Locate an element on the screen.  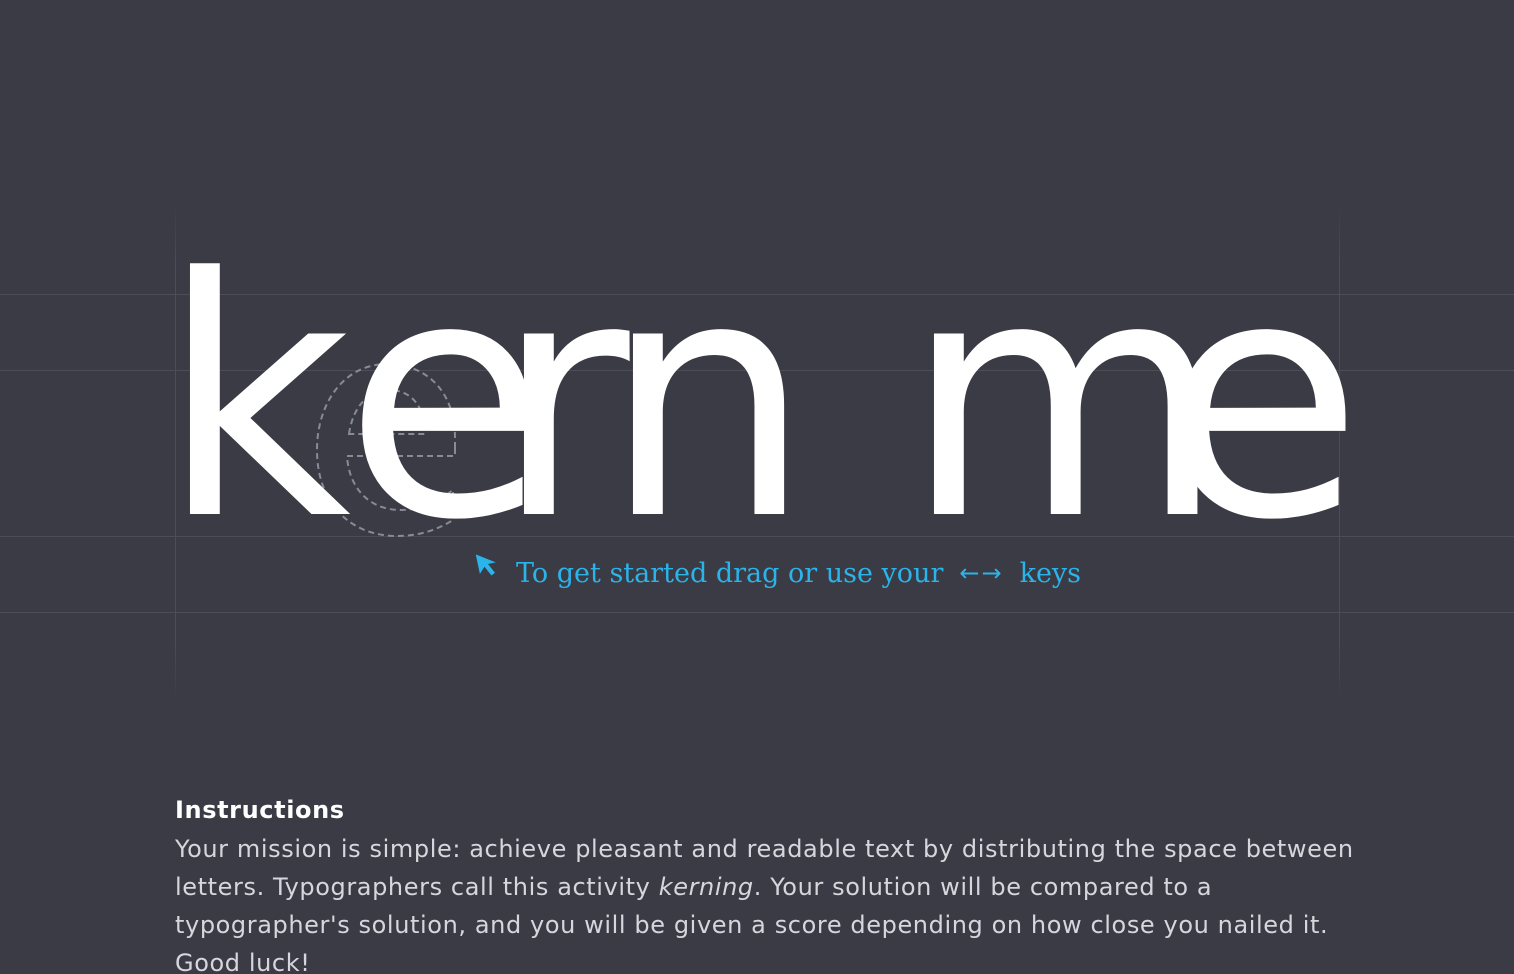
letter-k: k is located at coordinates (256, 400).